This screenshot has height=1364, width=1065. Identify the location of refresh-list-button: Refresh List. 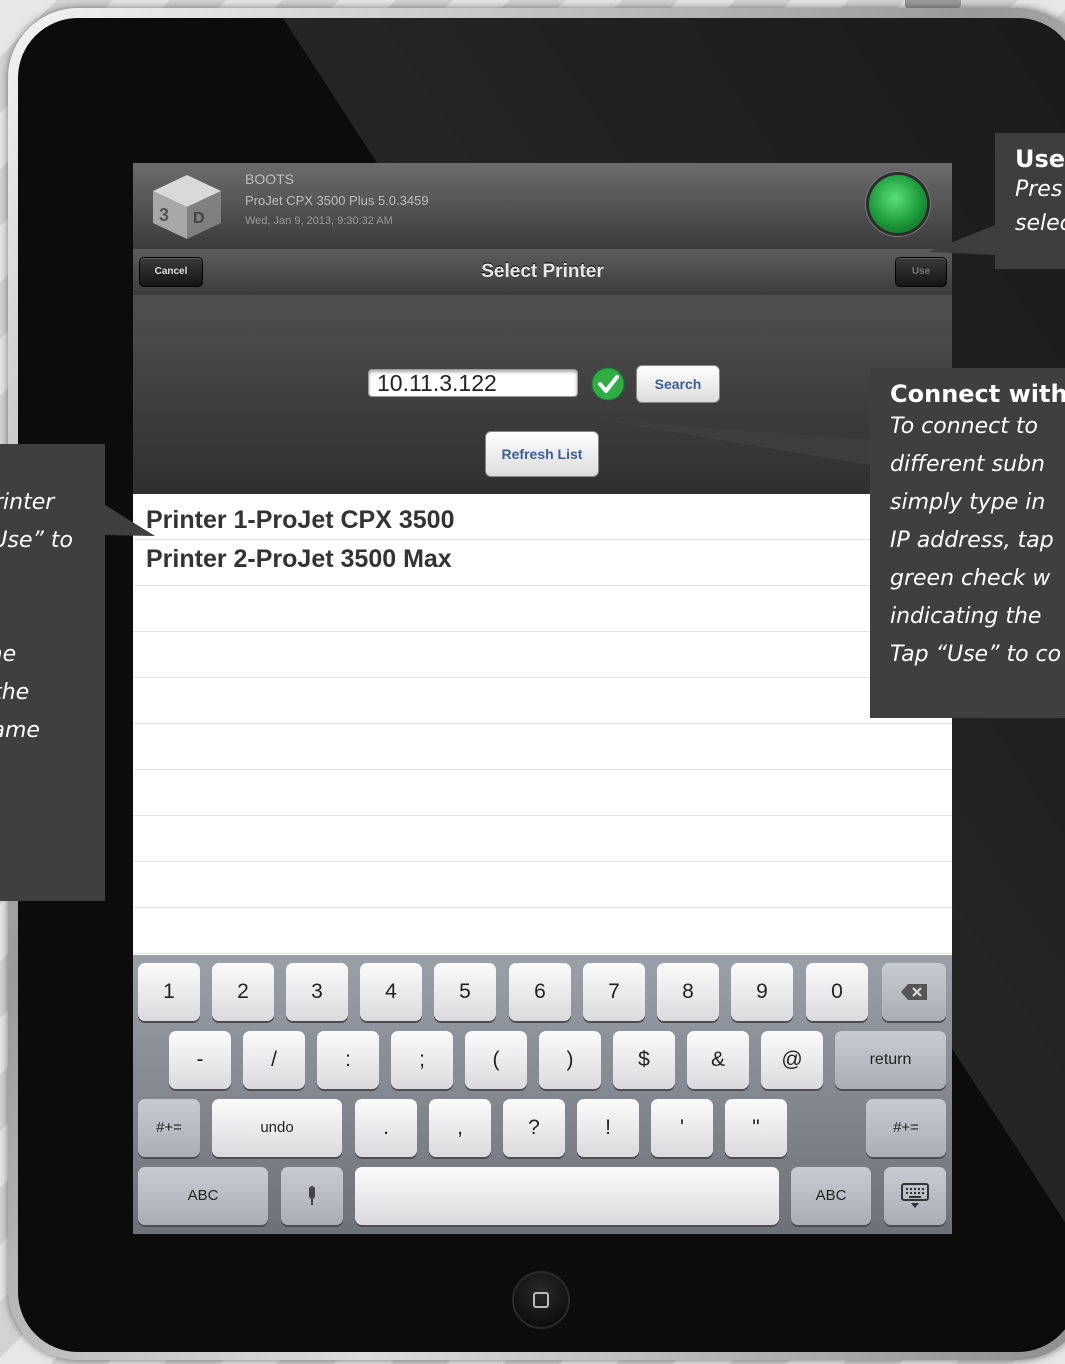
(542, 454).